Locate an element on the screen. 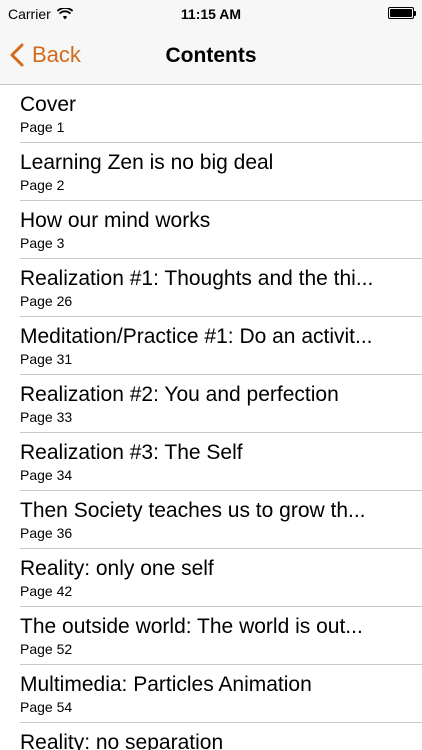 The height and width of the screenshot is (750, 422). item-page: Page 33 is located at coordinates (46, 417).